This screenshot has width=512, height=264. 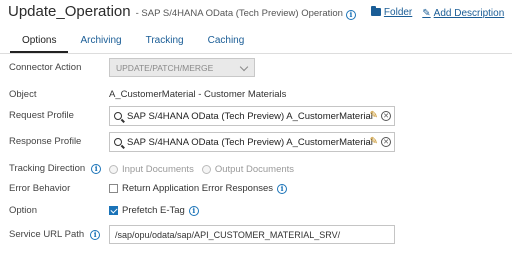 I want to click on add-description-link: ✎ Add Description, so click(x=463, y=13).